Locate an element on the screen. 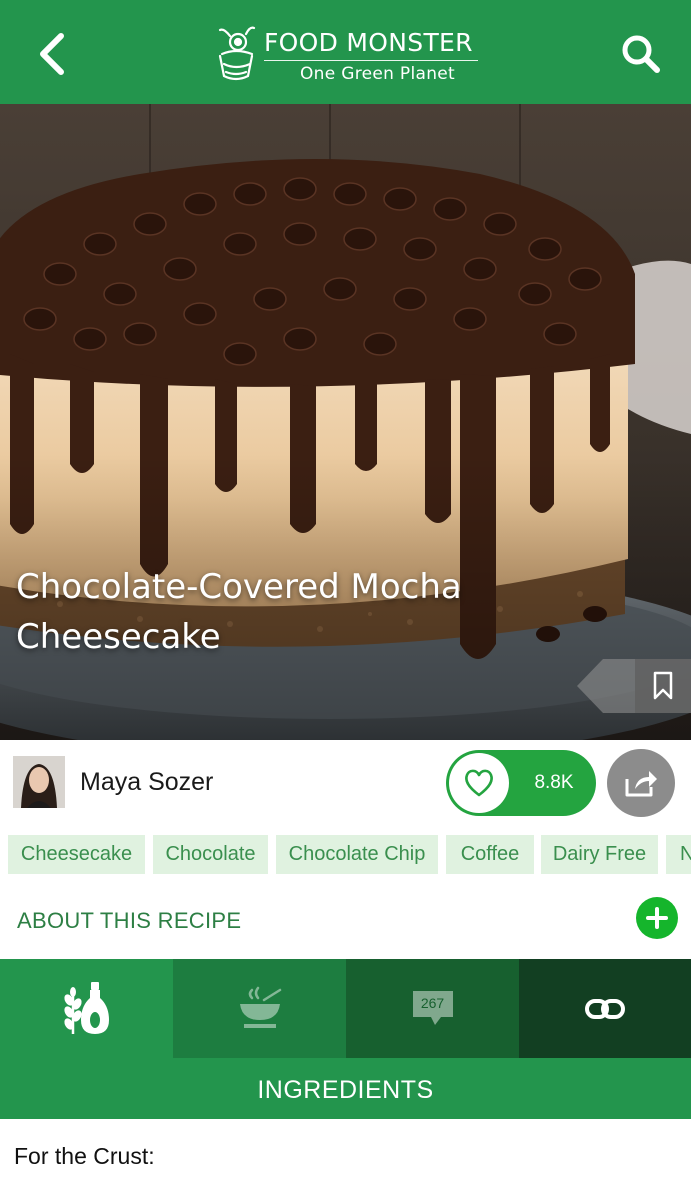  like-count: 8.8K is located at coordinates (554, 782).